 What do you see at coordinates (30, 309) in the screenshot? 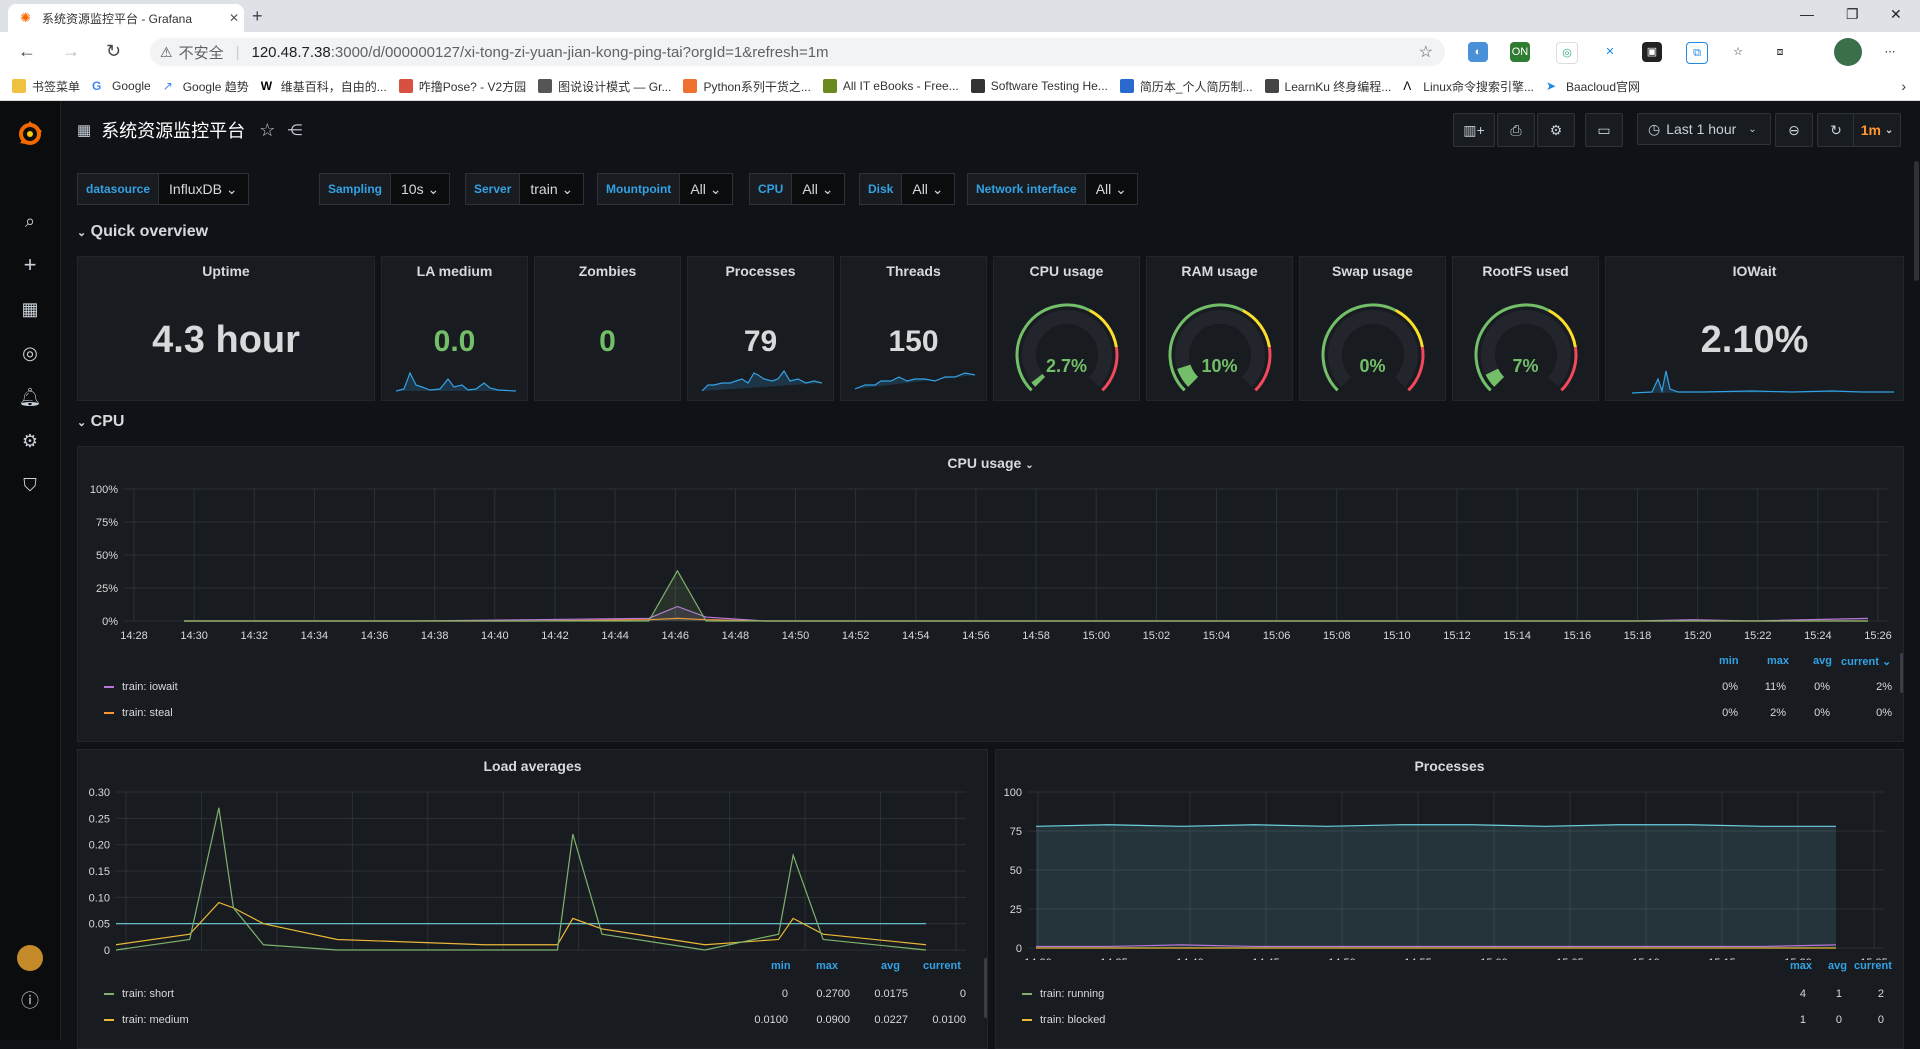
I see `dashboards-grid-icon: ▦` at bounding box center [30, 309].